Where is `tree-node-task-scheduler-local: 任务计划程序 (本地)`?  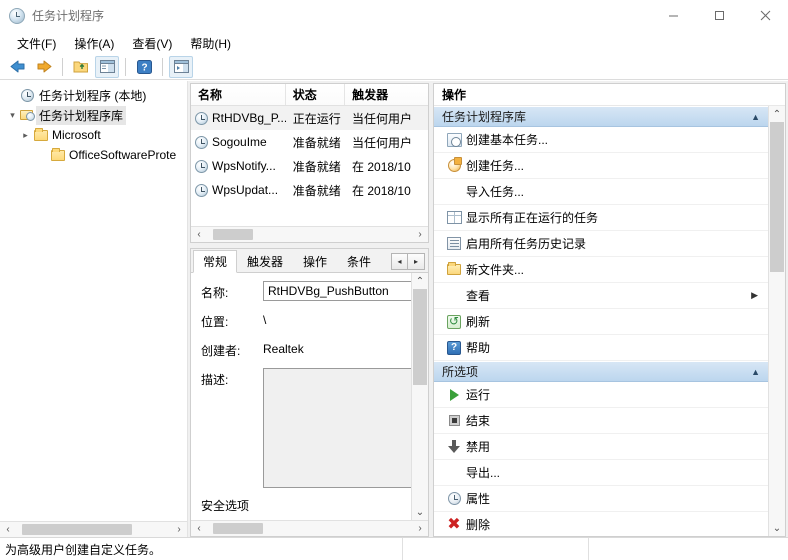
tree-node-task-scheduler-local: 任务计划程序 (本地) is located at coordinates (94, 95).